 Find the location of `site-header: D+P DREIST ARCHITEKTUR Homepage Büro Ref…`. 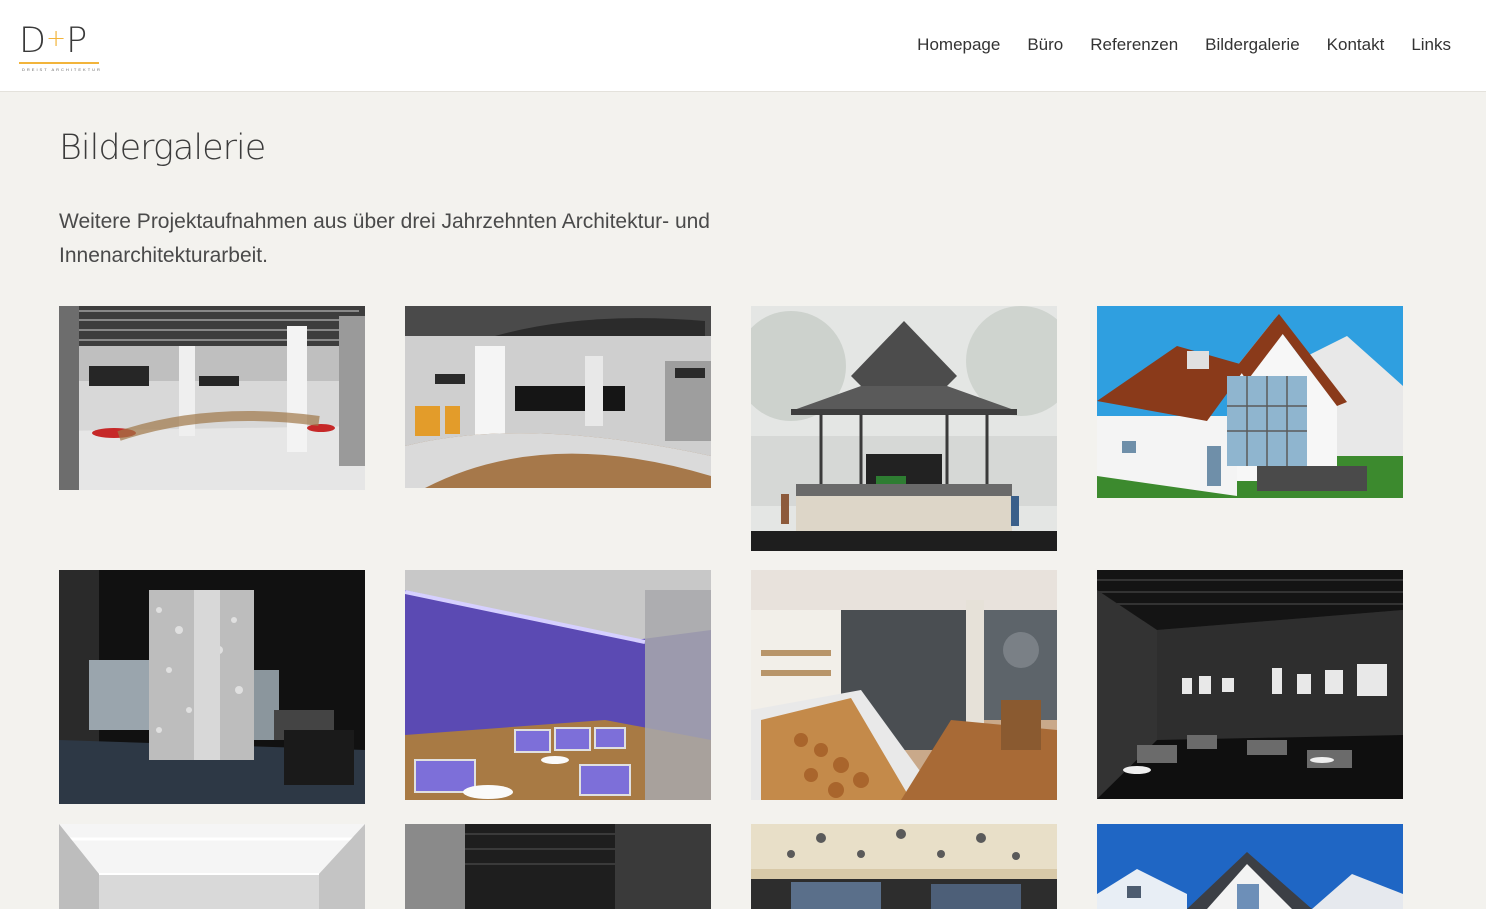

site-header: D+P DREIST ARCHITEKTUR Homepage Büro Ref… is located at coordinates (743, 46).